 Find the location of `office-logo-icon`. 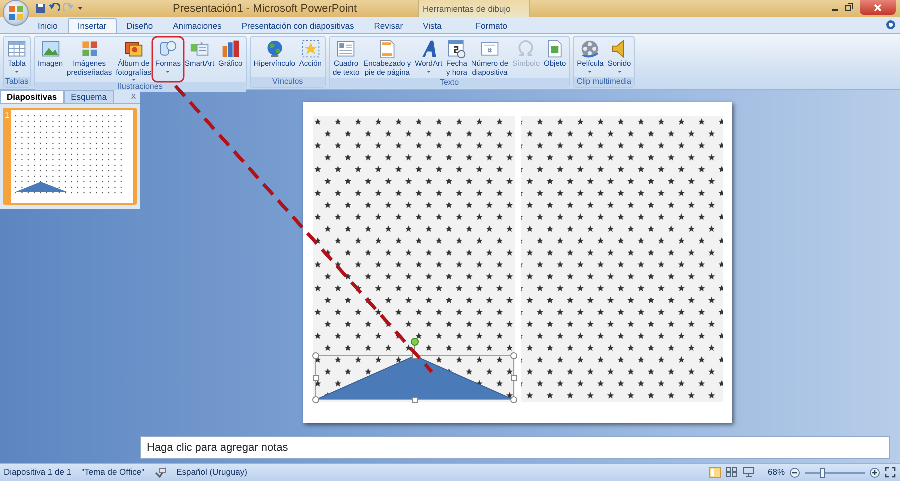

office-logo-icon is located at coordinates (16, 12).